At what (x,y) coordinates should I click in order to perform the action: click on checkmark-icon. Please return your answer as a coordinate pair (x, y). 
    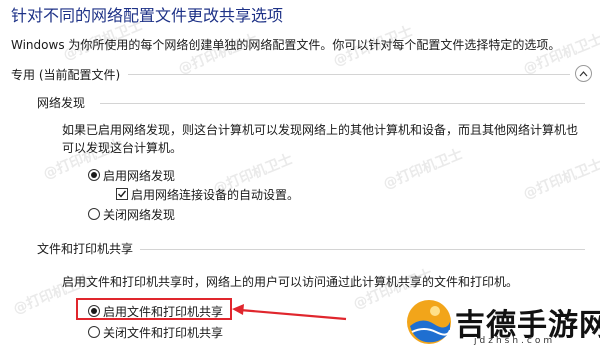
    Looking at the image, I should click on (122, 194).